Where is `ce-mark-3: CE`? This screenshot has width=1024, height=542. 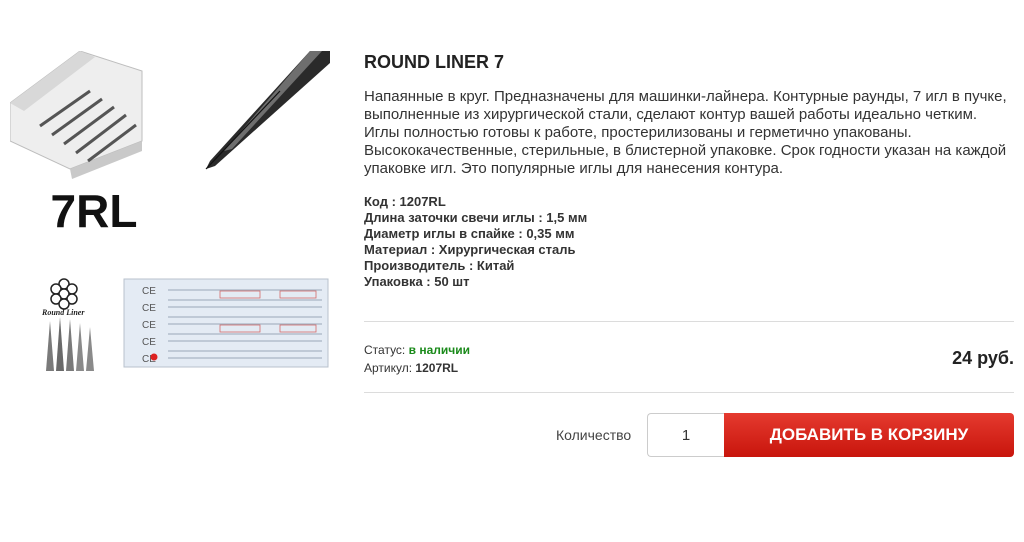
ce-mark-3: CE is located at coordinates (149, 325).